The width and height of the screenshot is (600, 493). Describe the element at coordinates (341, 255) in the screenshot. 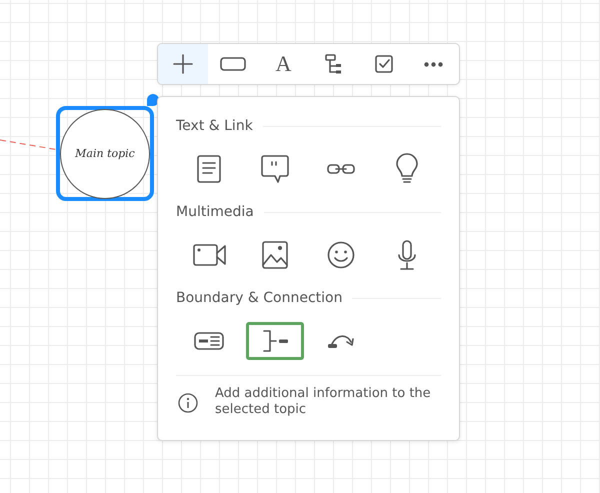

I see `smiley-icon` at that location.